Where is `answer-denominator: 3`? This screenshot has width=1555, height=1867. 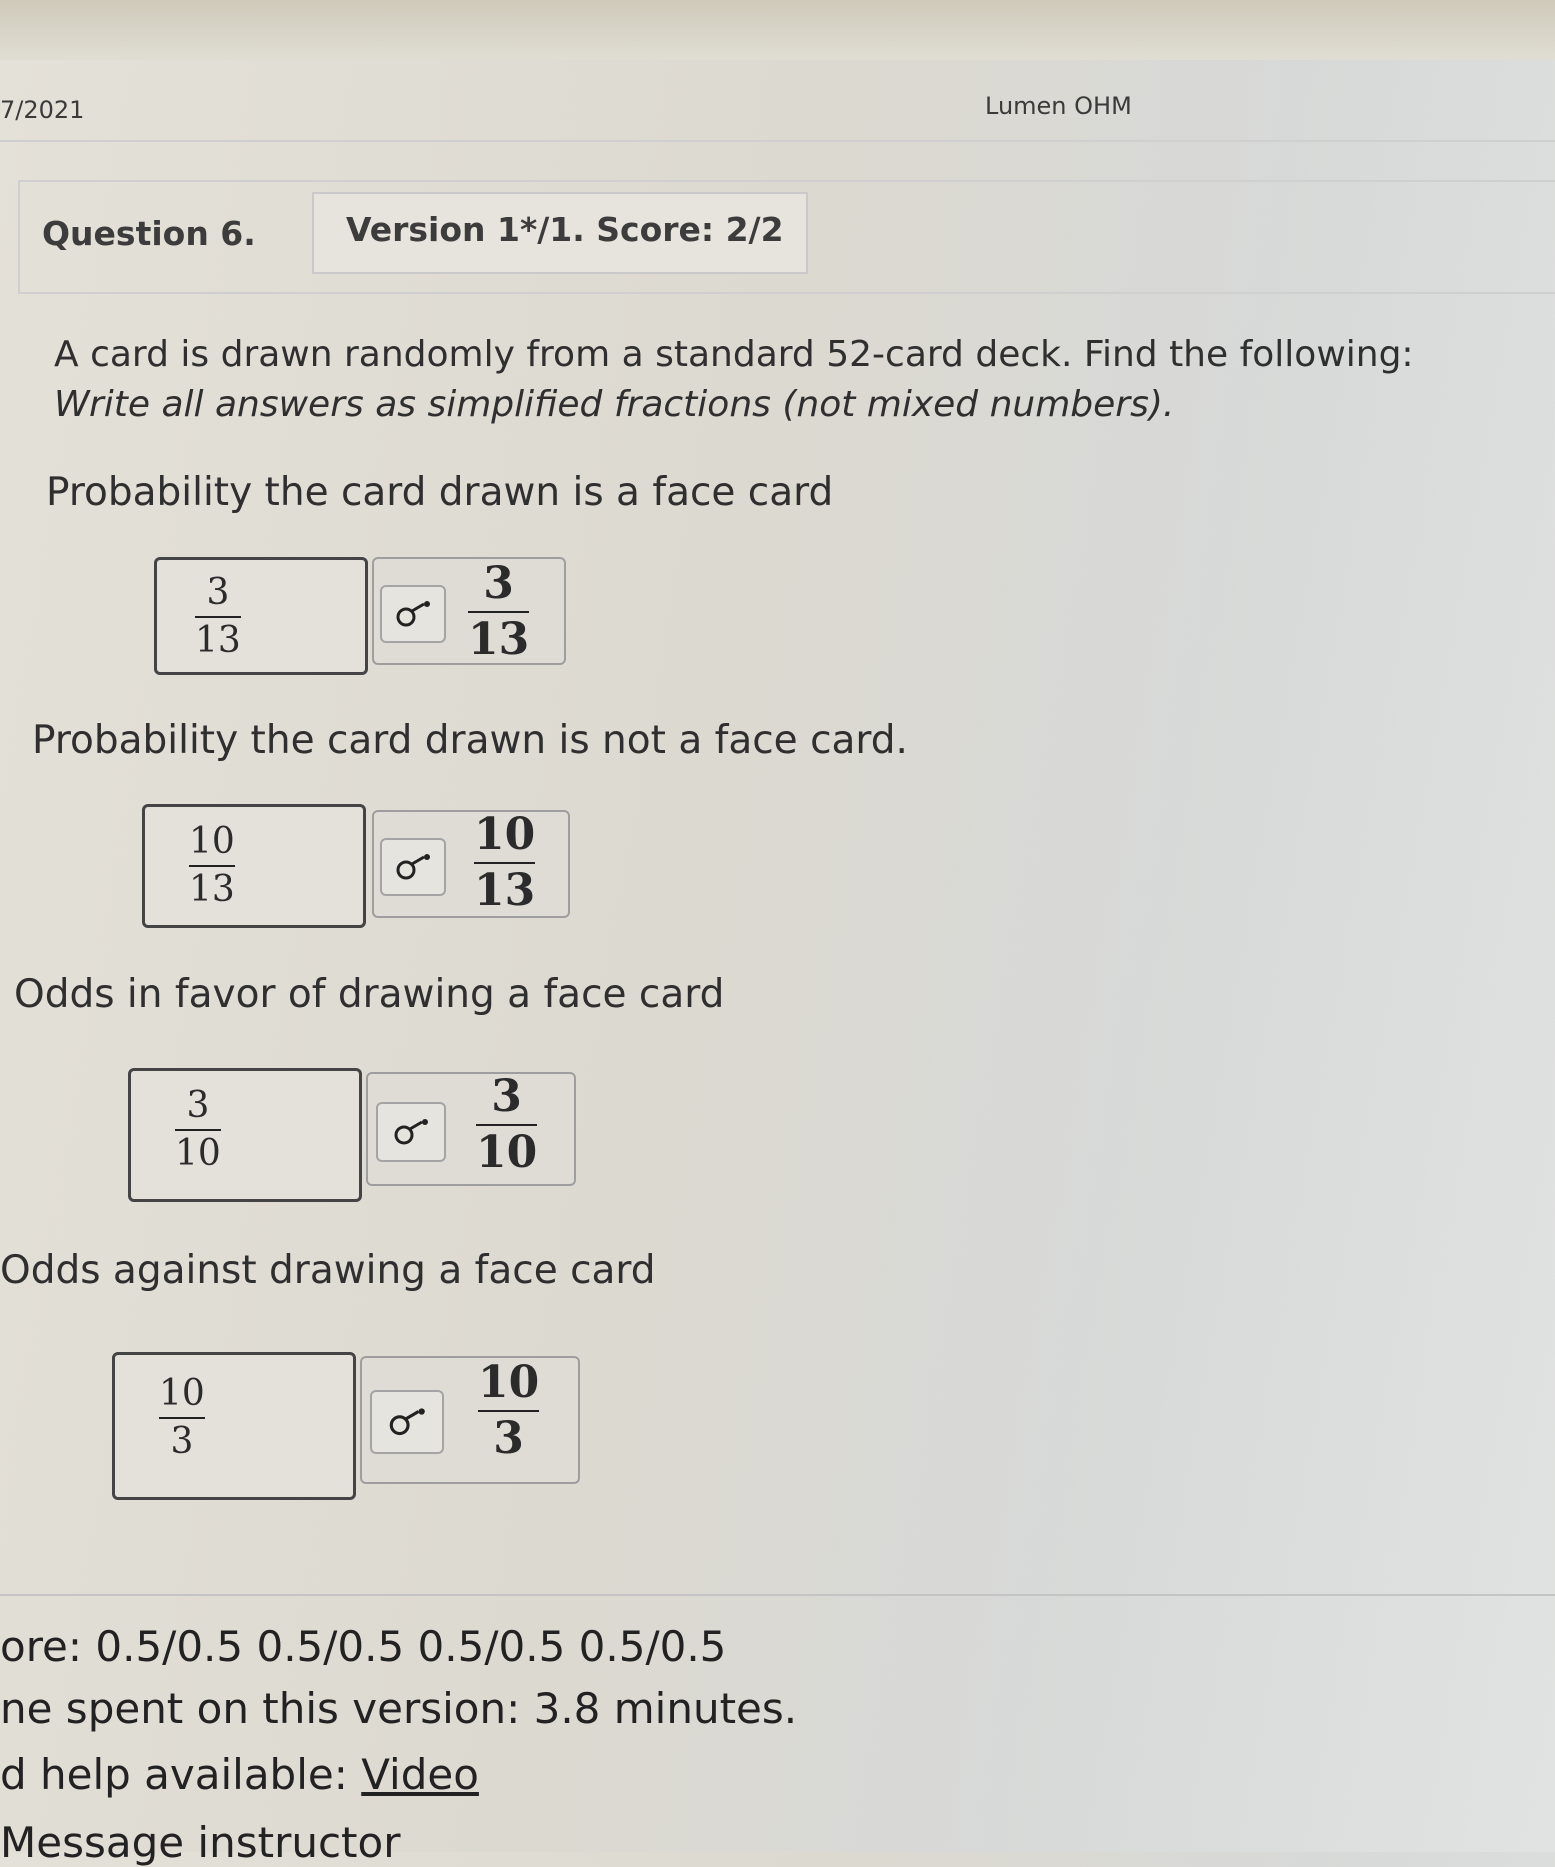 answer-denominator: 3 is located at coordinates (182, 1441).